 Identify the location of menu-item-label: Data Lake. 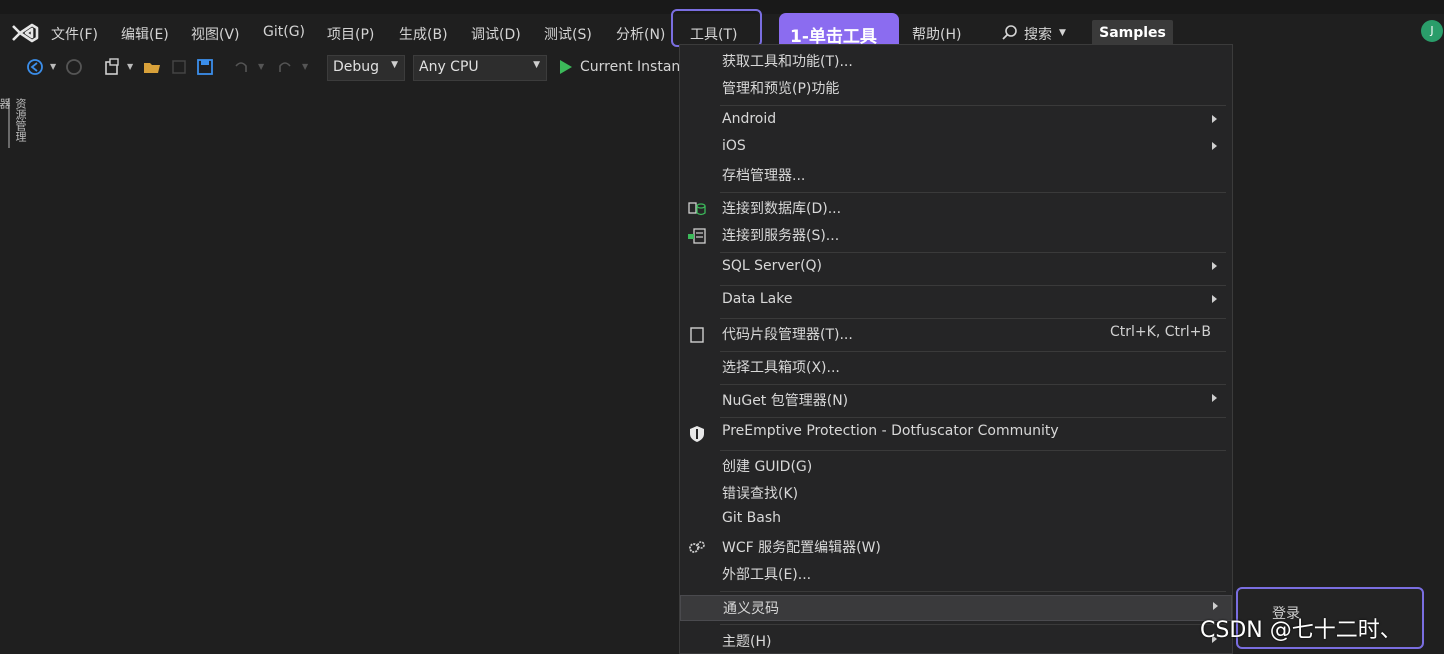
(757, 299).